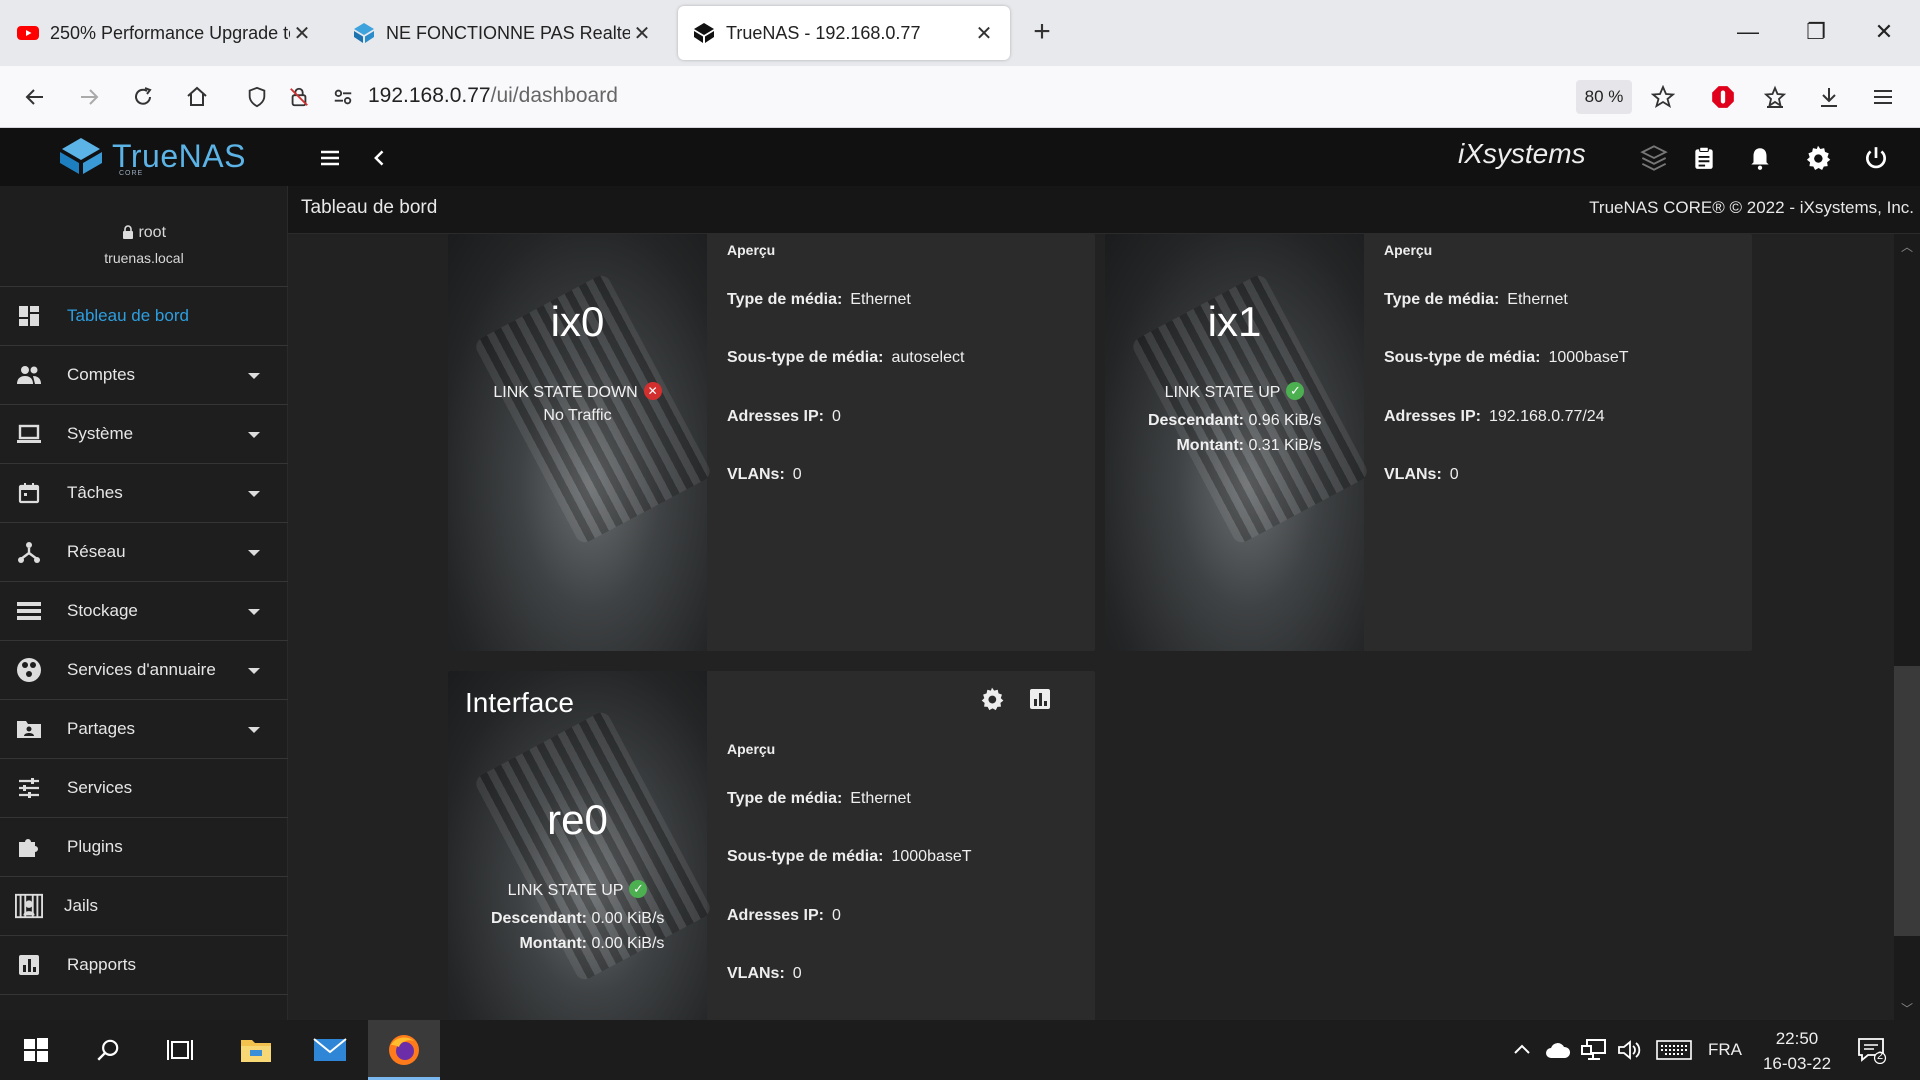  Describe the element at coordinates (503, 33) in the screenshot. I see `browser-tab-realtek: NE FONCTIONNE PAS Realtek R ✕` at that location.